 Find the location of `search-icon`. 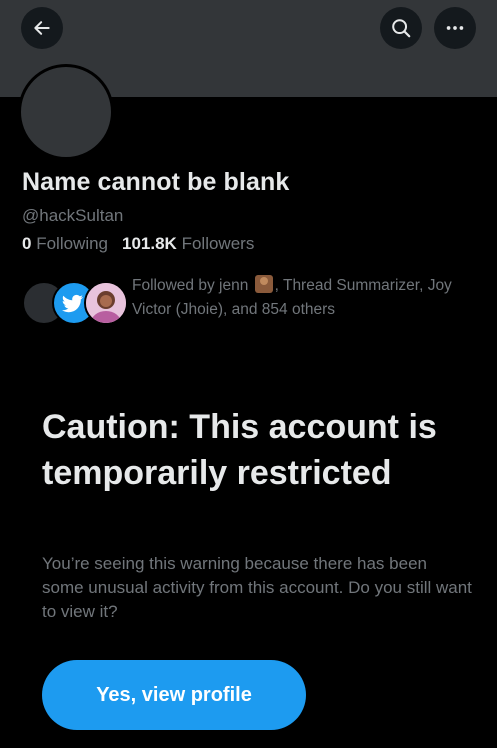

search-icon is located at coordinates (401, 28).